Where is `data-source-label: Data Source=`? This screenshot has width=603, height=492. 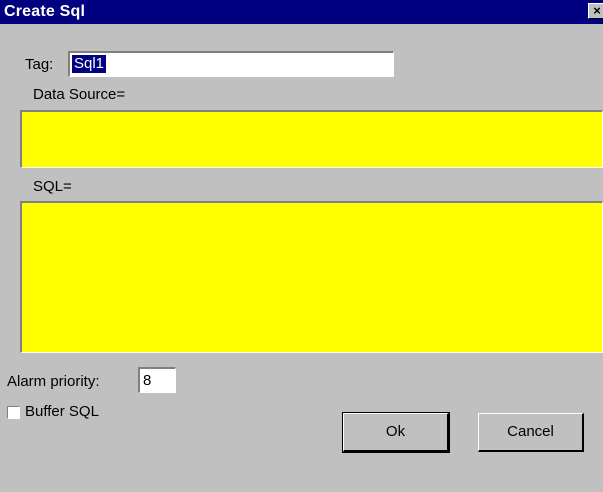 data-source-label: Data Source= is located at coordinates (79, 94).